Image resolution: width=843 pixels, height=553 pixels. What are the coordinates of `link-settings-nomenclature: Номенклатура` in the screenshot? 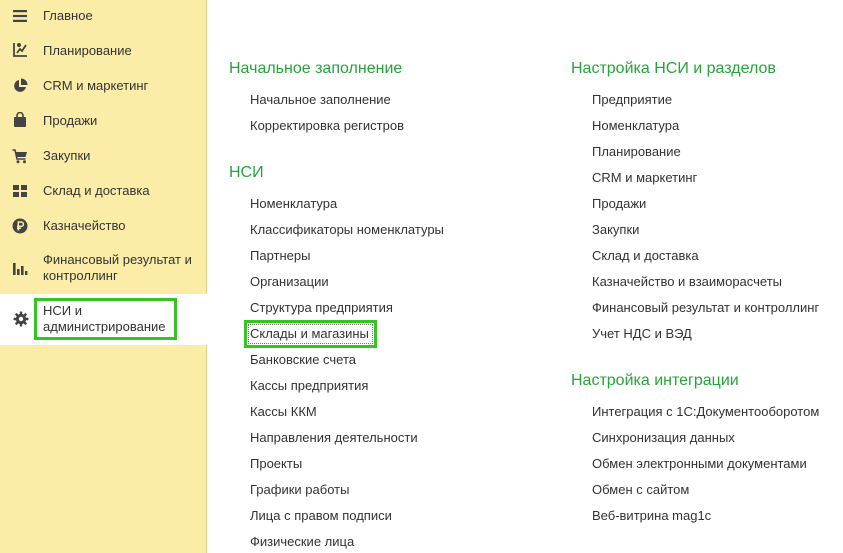 It's located at (635, 126).